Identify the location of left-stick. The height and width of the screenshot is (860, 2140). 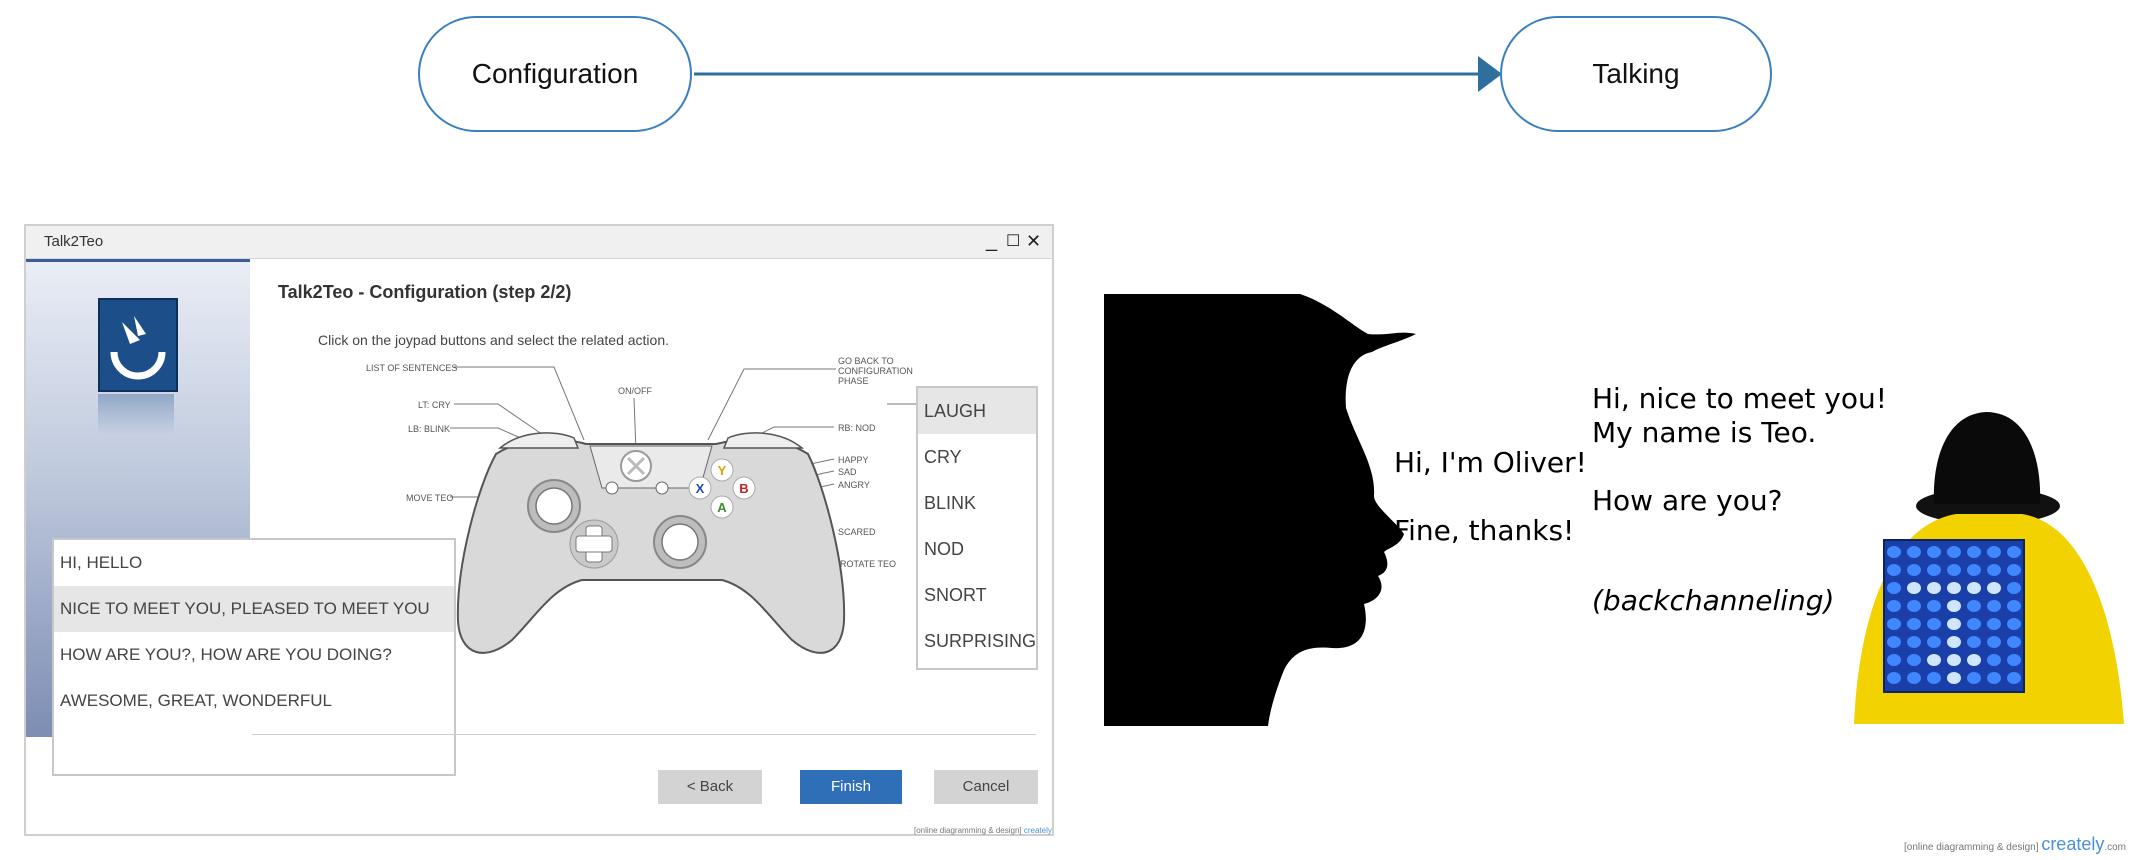
(554, 506).